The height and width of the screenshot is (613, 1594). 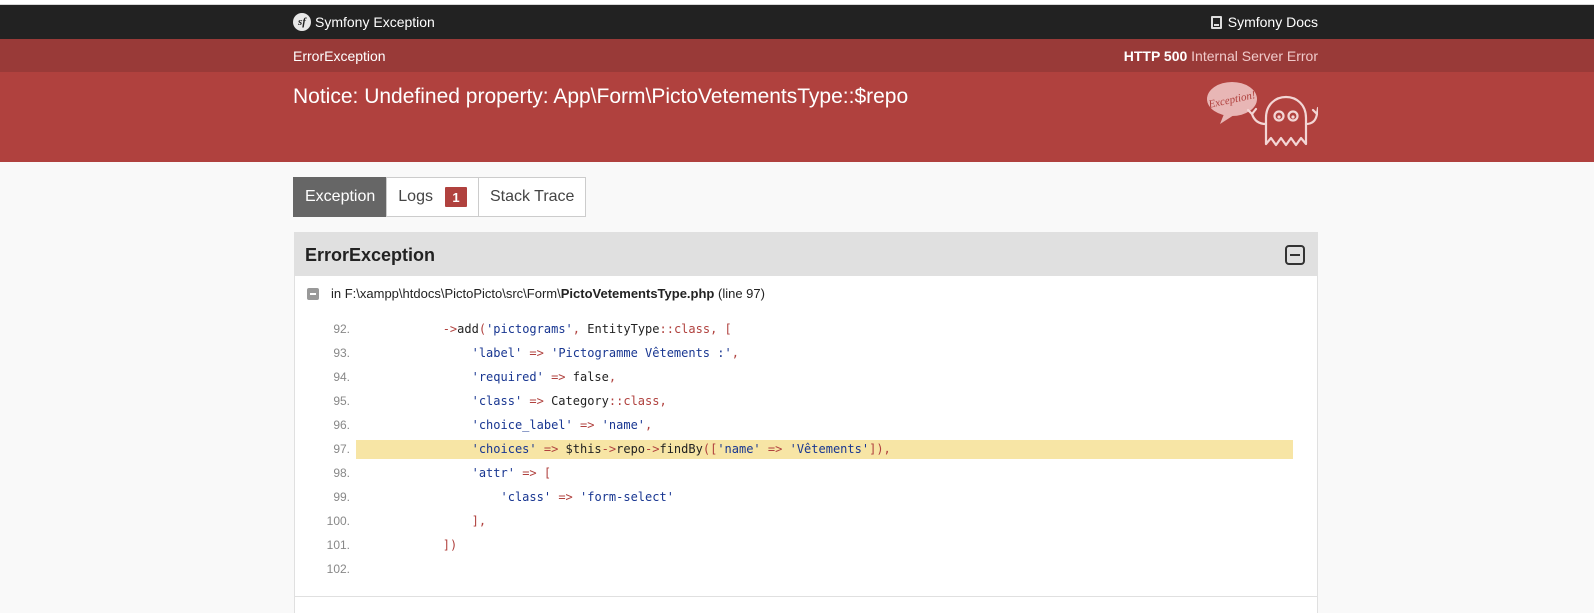 I want to click on tab-stack-trace-label: Stack Trace, so click(x=532, y=196).